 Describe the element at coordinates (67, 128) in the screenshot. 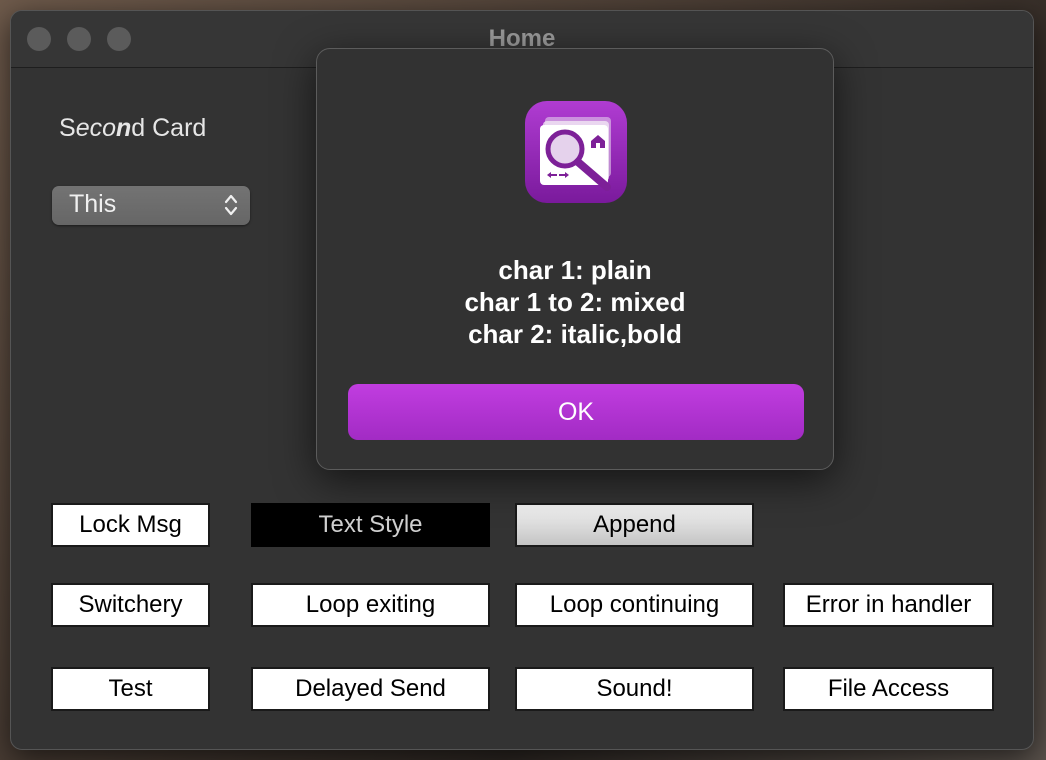

I see `card-title-segment-plain: S` at that location.